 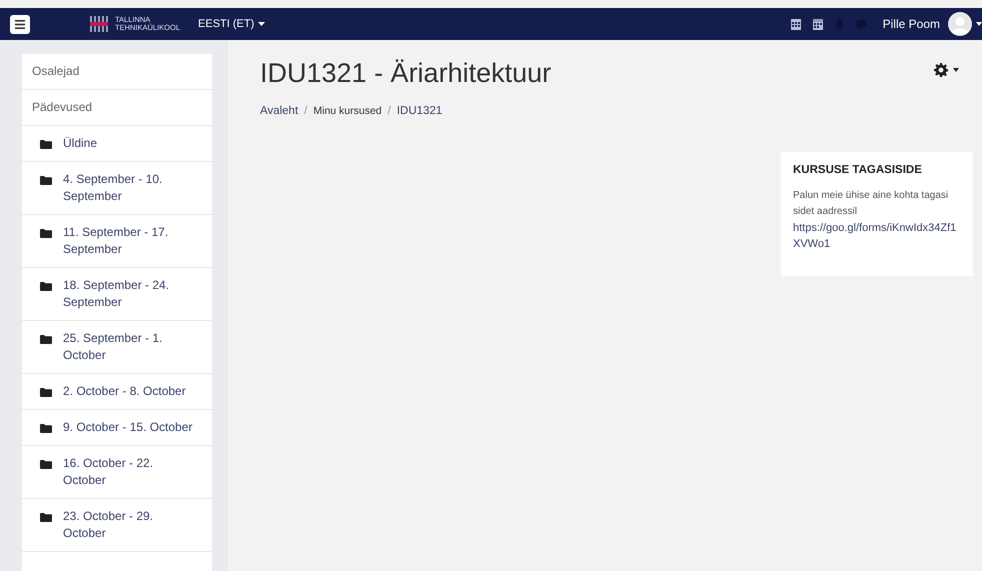 What do you see at coordinates (941, 70) in the screenshot?
I see `settings-icon` at bounding box center [941, 70].